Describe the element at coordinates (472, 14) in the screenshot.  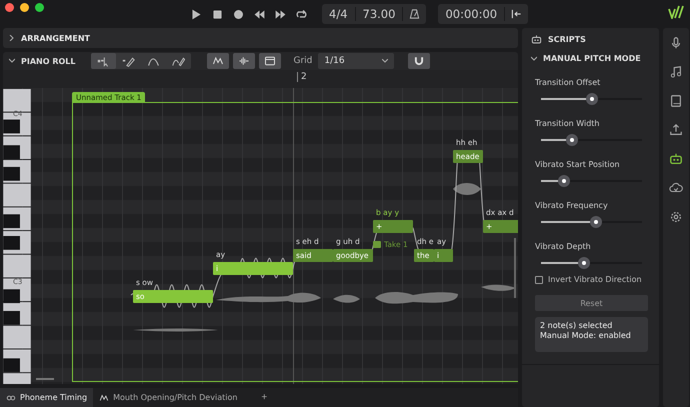
I see `time-value: 00:00:00` at that location.